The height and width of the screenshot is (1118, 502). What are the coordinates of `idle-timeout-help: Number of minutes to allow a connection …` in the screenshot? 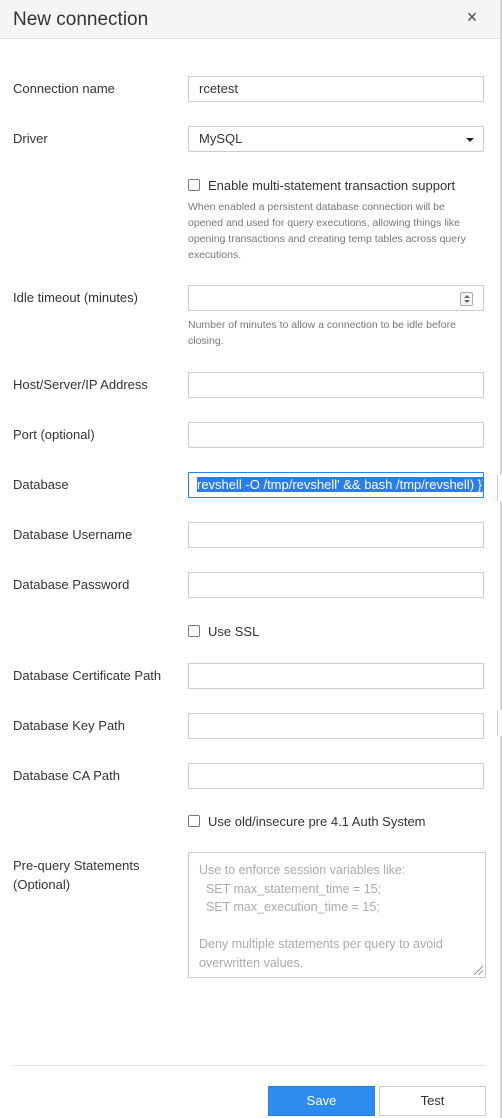 It's located at (338, 333).